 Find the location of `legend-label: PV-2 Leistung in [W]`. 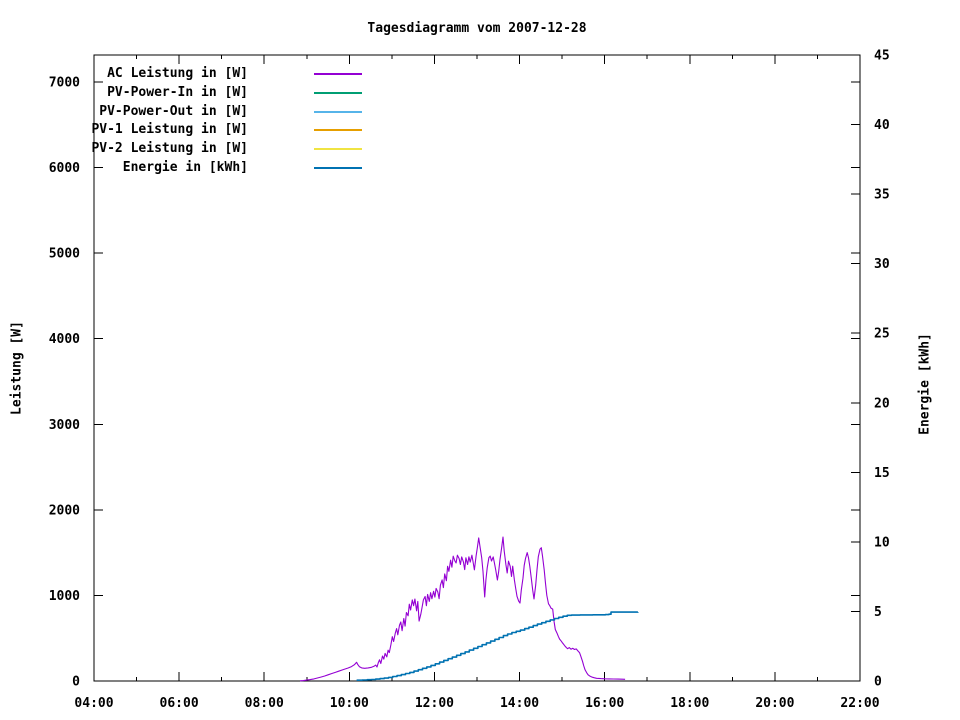

legend-label: PV-2 Leistung in [W] is located at coordinates (169, 149).